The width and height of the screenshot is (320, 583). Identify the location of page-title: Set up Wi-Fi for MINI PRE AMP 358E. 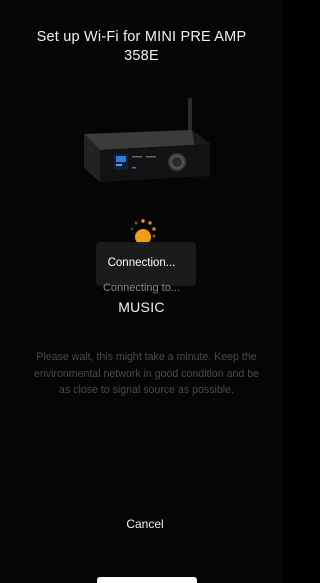
(141, 46).